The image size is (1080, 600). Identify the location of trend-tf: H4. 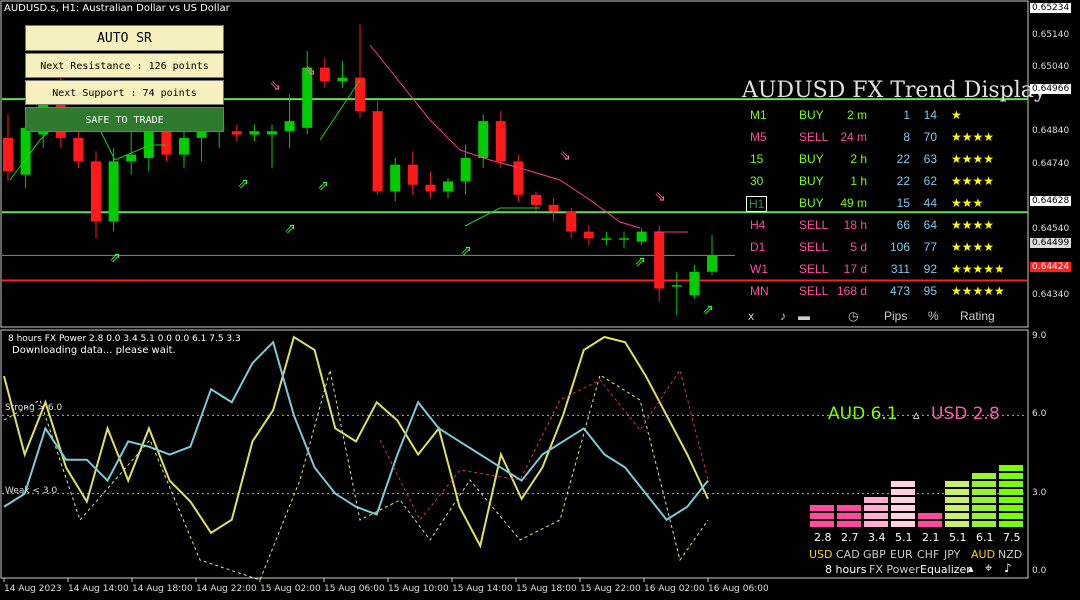
(758, 225).